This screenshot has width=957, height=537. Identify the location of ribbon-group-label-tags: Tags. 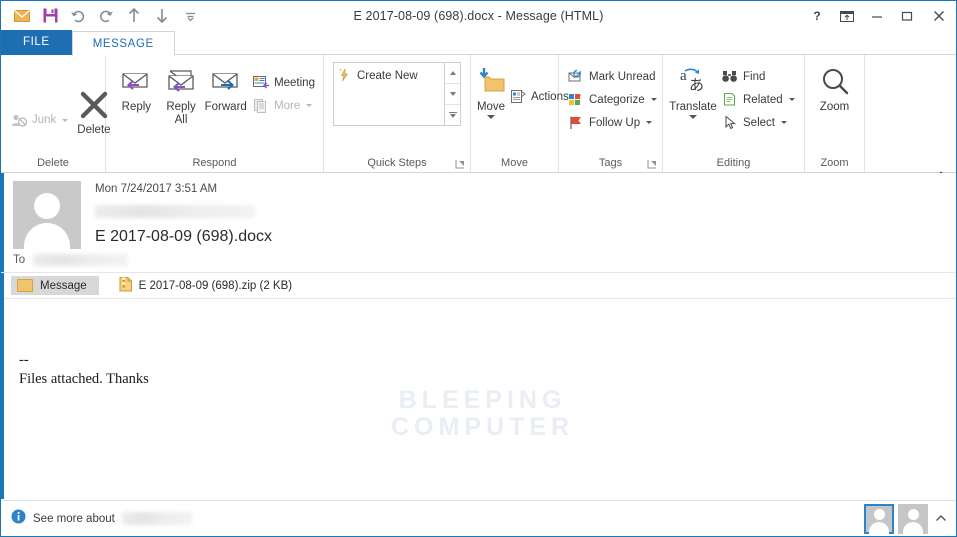
(610, 163).